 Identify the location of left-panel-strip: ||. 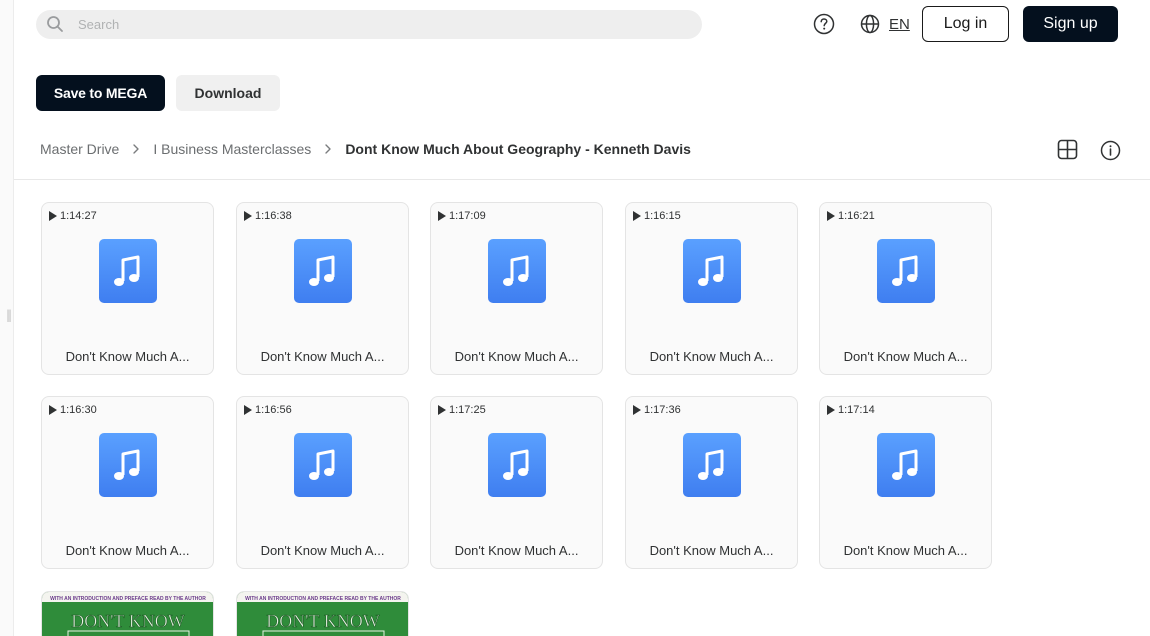
(7, 318).